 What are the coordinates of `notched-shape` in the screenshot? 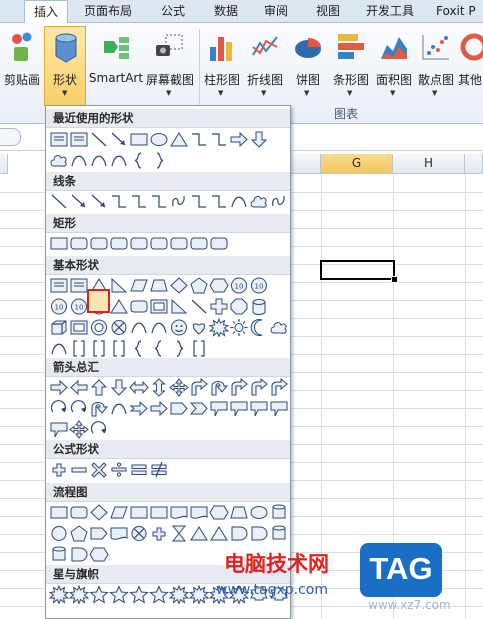 It's located at (139, 408).